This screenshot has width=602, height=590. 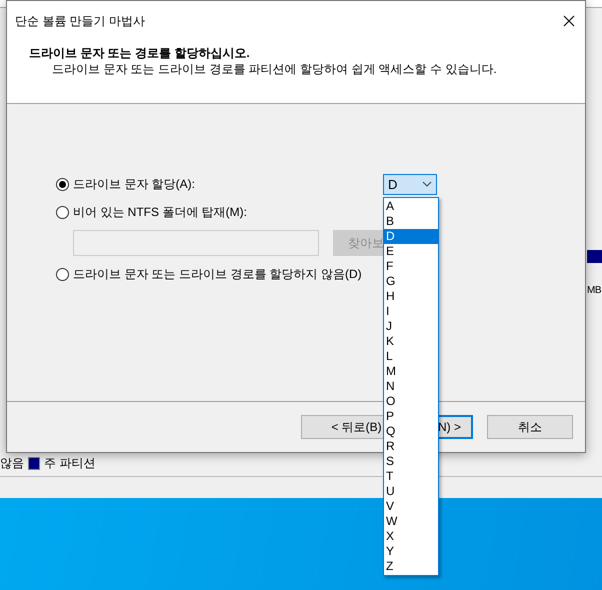 I want to click on list-item: H, so click(x=411, y=296).